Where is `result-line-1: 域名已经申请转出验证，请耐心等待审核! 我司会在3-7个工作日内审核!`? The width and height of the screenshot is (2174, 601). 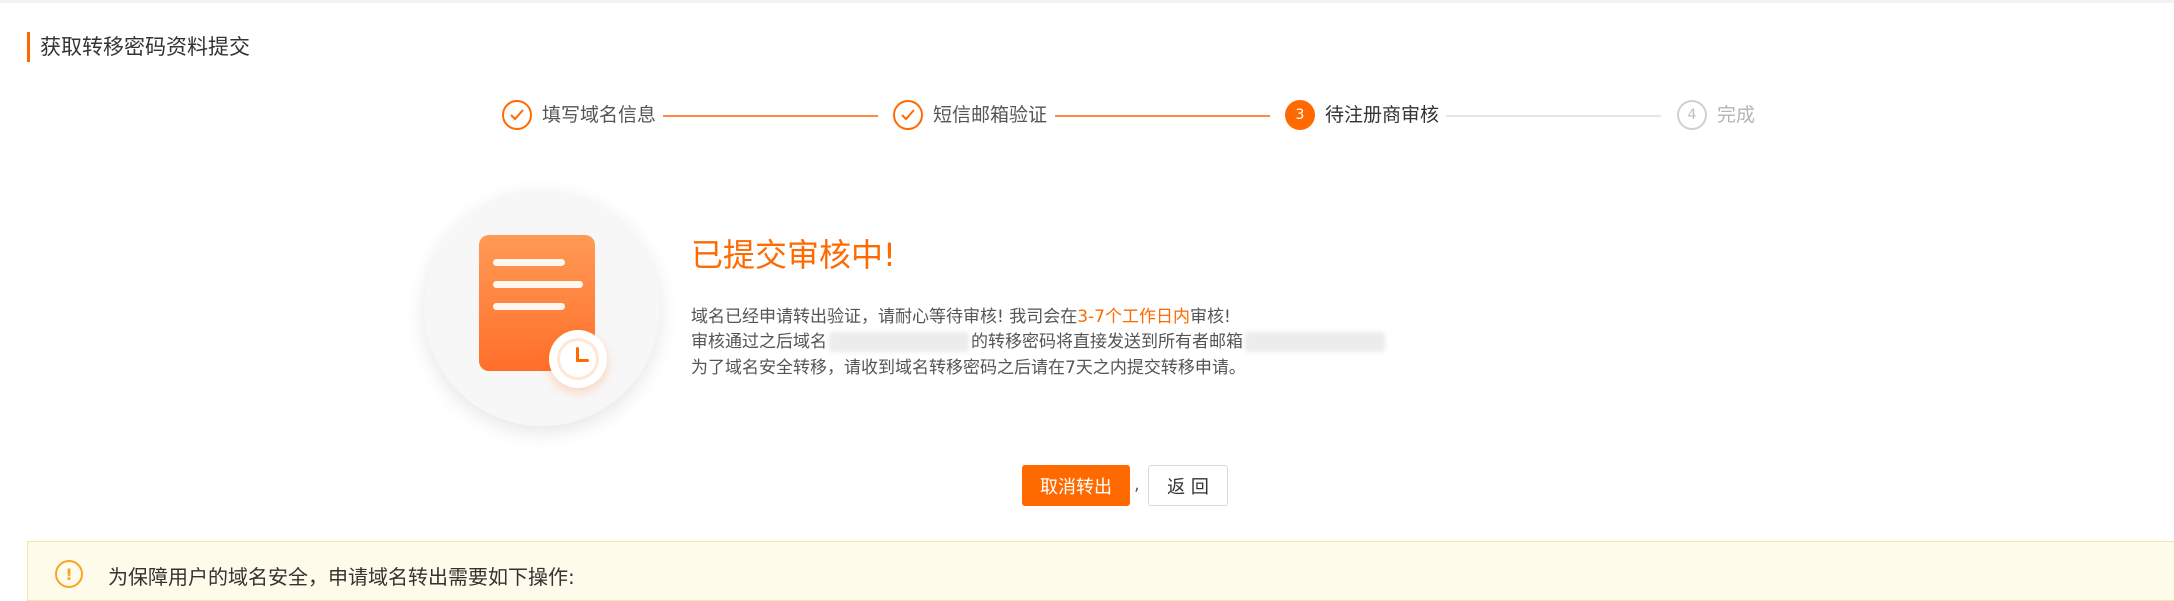 result-line-1: 域名已经申请转出验证，请耐心等待审核! 我司会在3-7个工作日内审核! is located at coordinates (961, 317).